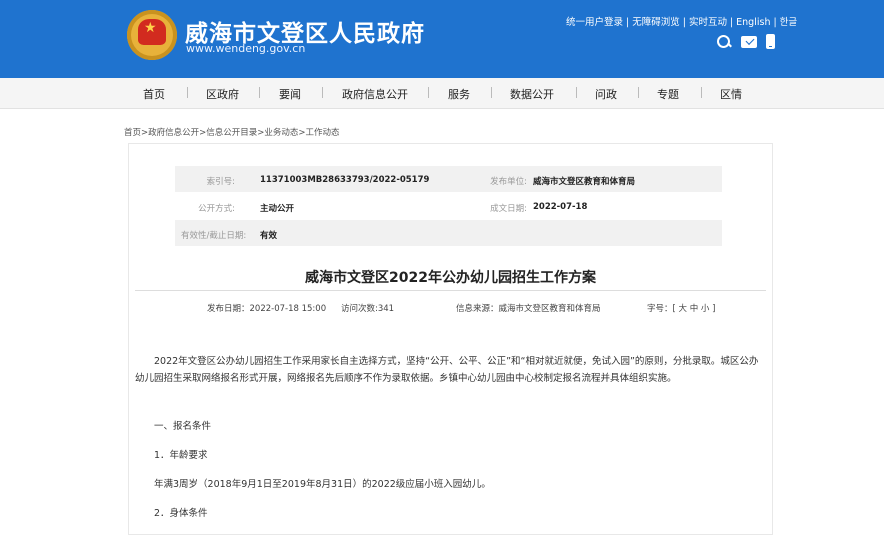  What do you see at coordinates (222, 94) in the screenshot?
I see `nav-item-government: 区政府` at bounding box center [222, 94].